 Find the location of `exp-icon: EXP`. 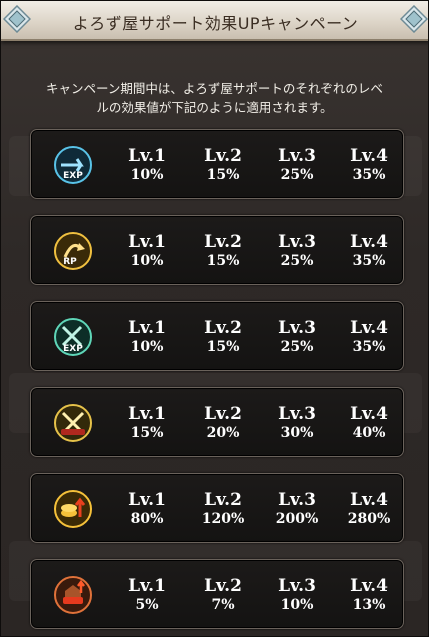

exp-icon: EXP is located at coordinates (73, 165).